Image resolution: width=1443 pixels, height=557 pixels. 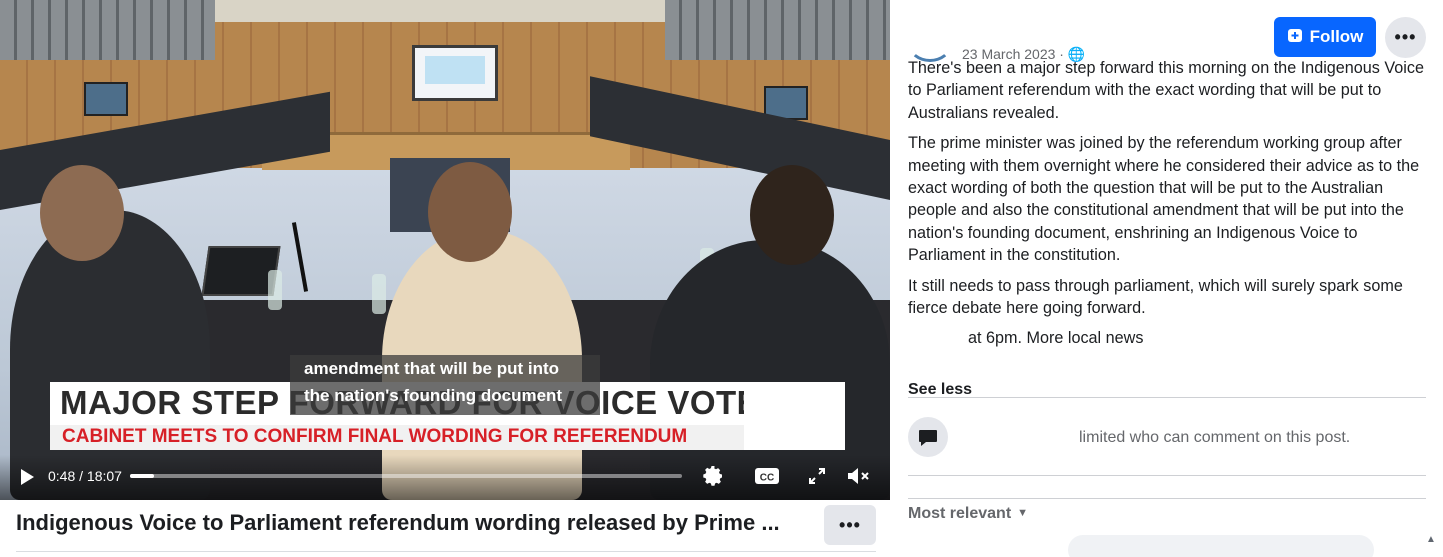 What do you see at coordinates (1405, 37) in the screenshot?
I see `post-more-button: •••` at bounding box center [1405, 37].